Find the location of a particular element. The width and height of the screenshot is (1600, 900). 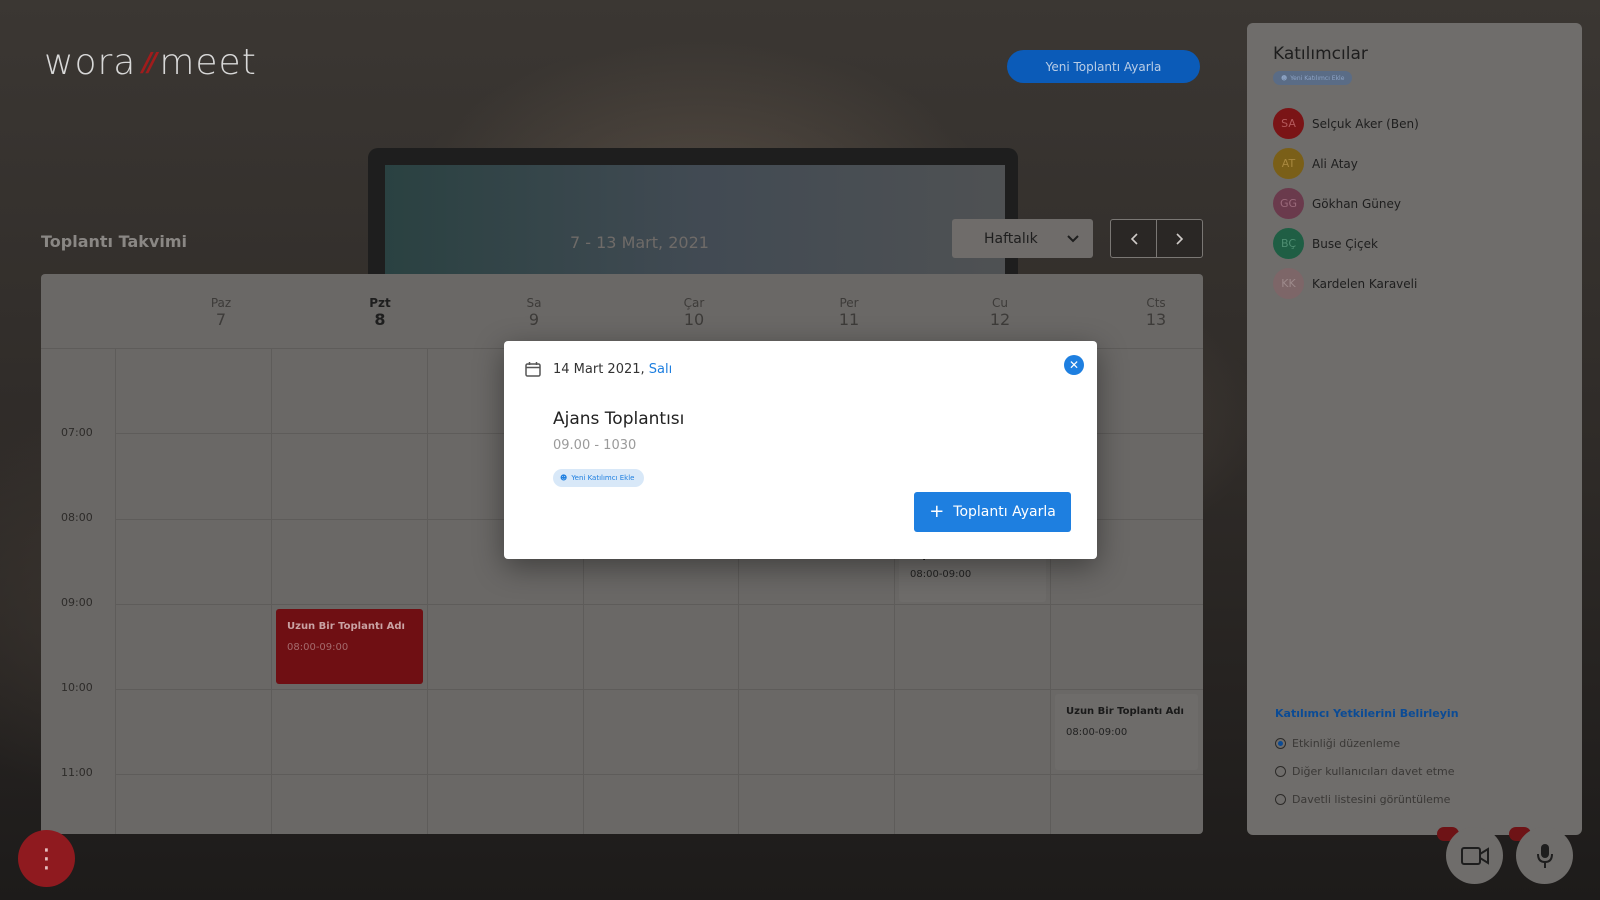

day-header: Cu 12 is located at coordinates (1000, 312).